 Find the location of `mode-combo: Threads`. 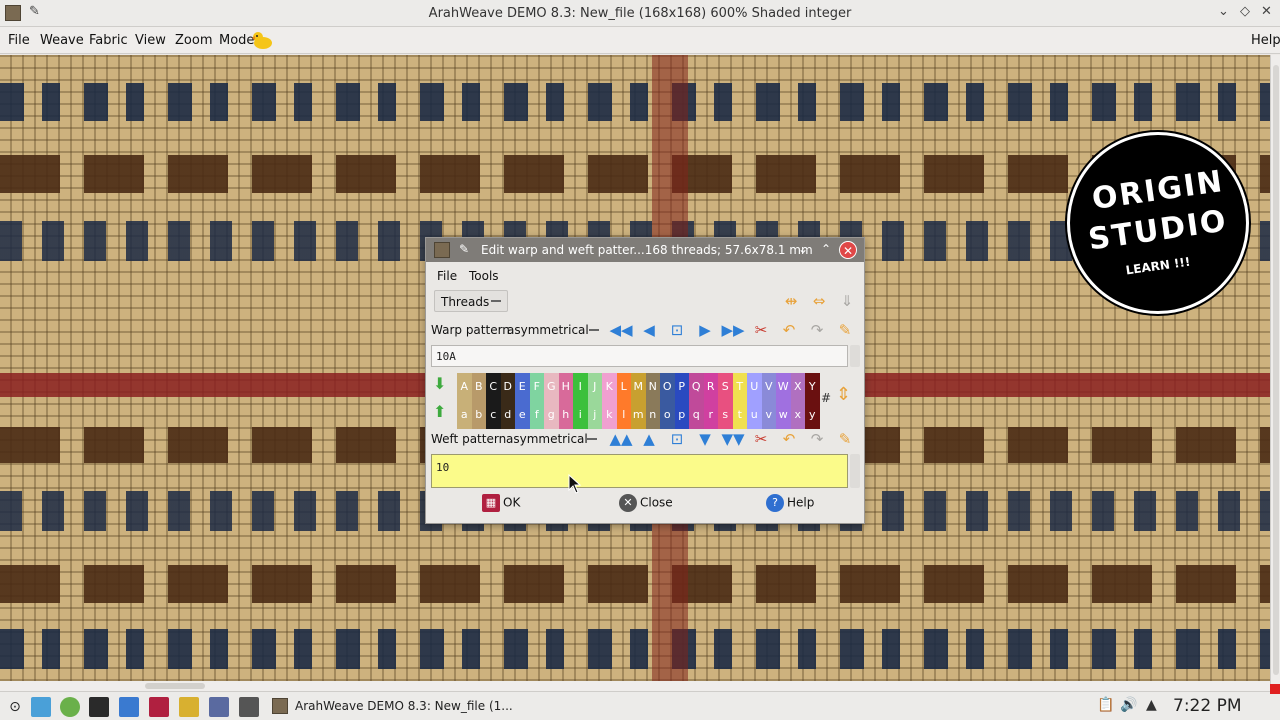

mode-combo: Threads is located at coordinates (471, 301).